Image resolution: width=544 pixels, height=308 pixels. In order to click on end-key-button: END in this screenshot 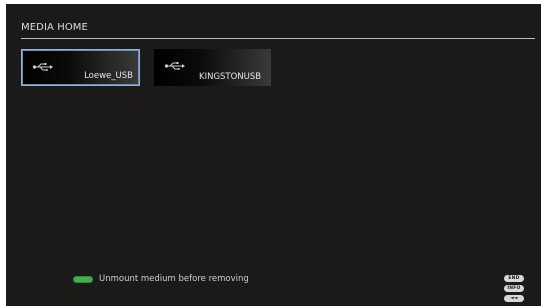, I will do `click(514, 278)`.